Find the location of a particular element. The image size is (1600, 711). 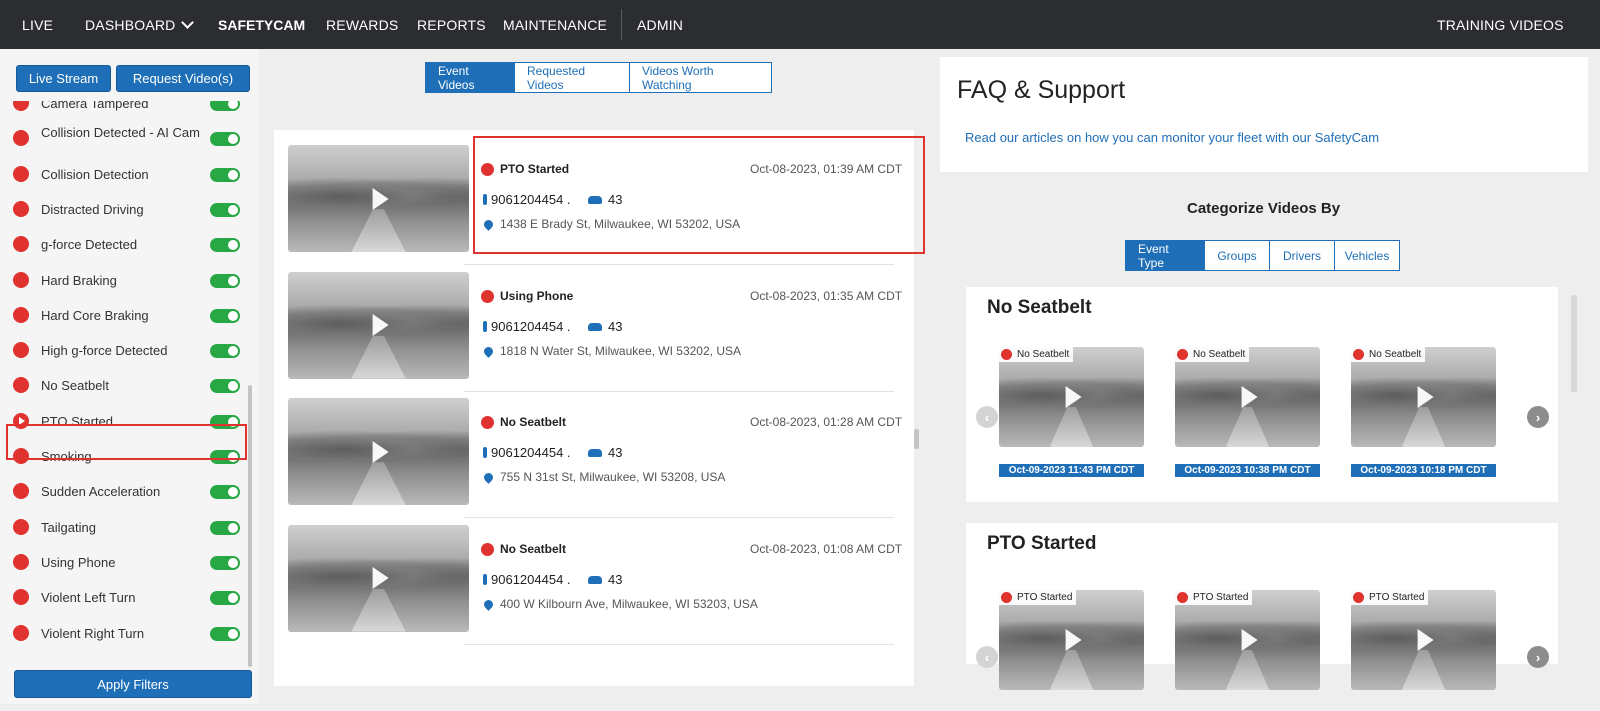

live-stream-button: Live Stream is located at coordinates (63, 78).